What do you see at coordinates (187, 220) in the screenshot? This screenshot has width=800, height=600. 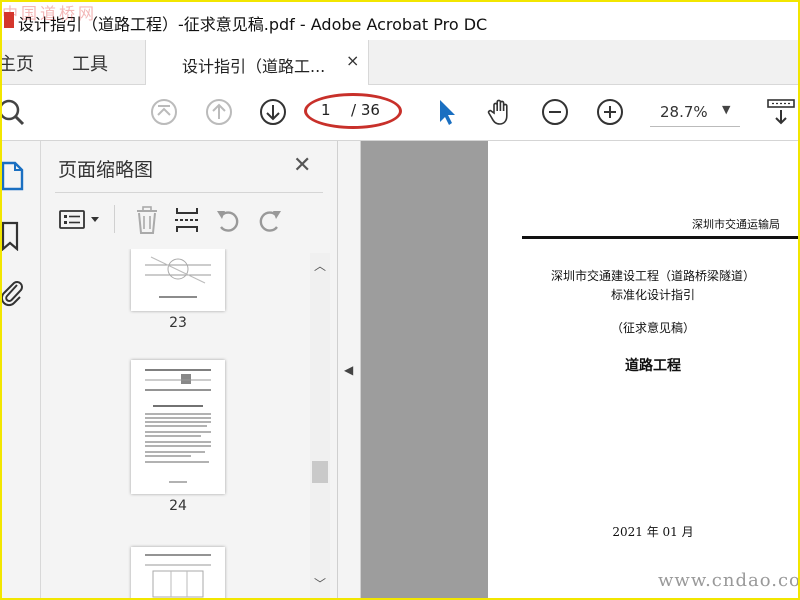 I see `insert-page-icon` at bounding box center [187, 220].